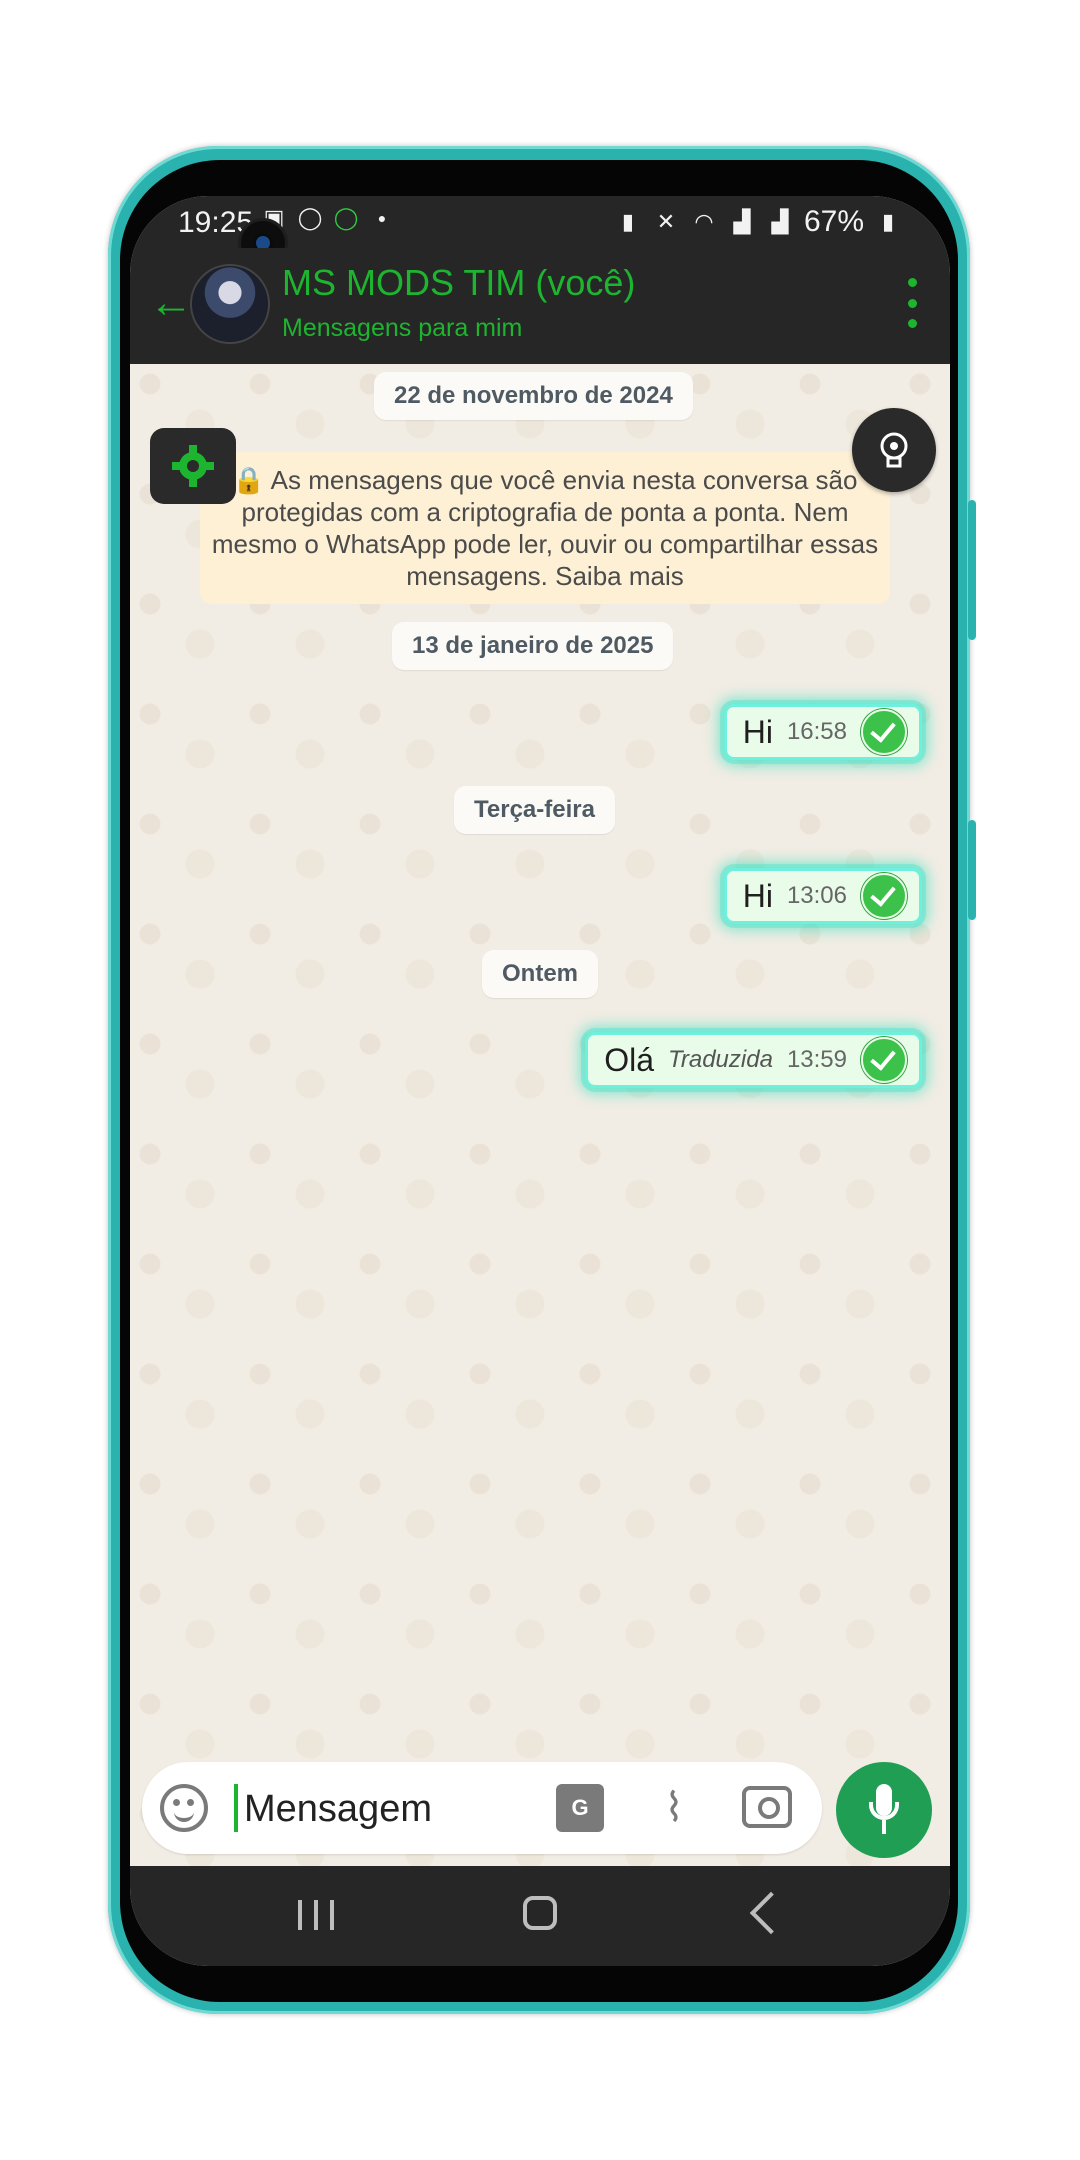 Image resolution: width=1080 pixels, height=2160 pixels. Describe the element at coordinates (912, 303) in the screenshot. I see `more-options-icon` at that location.